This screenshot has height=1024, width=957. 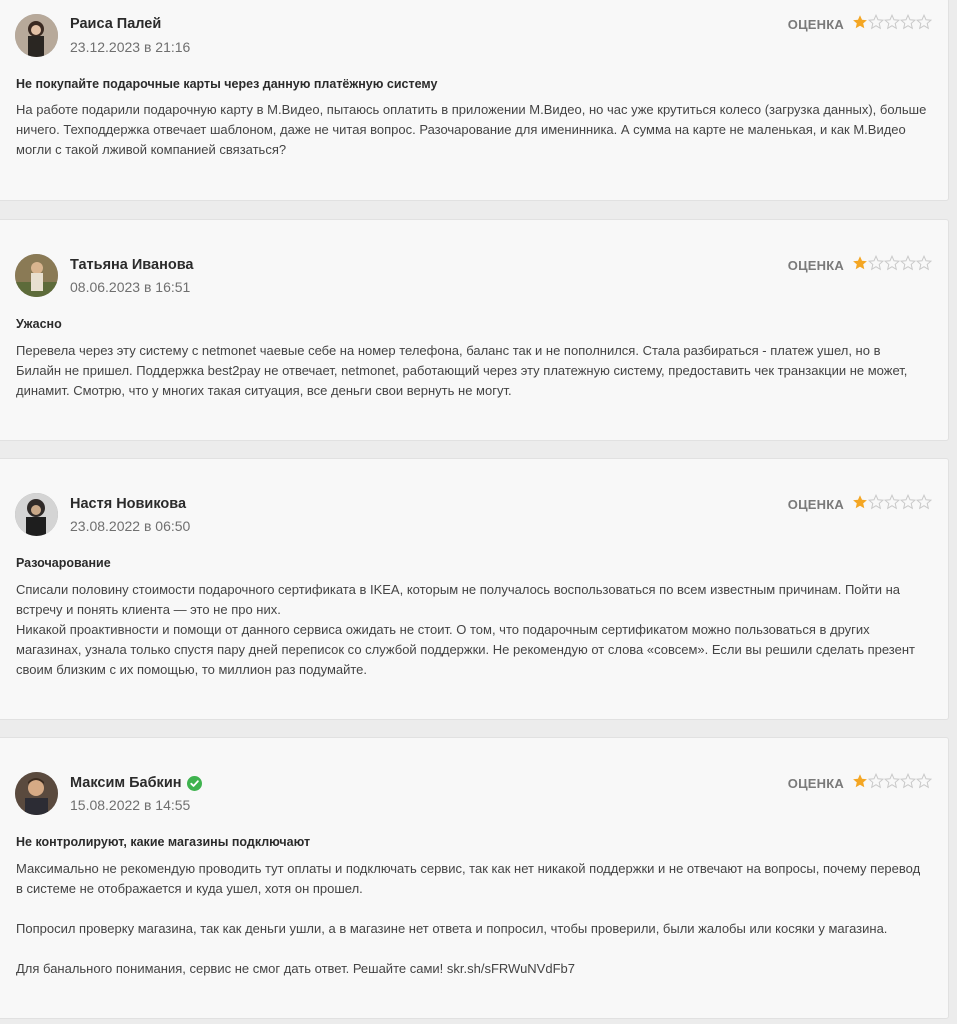 What do you see at coordinates (63, 563) in the screenshot?
I see `review-title: Разочарование` at bounding box center [63, 563].